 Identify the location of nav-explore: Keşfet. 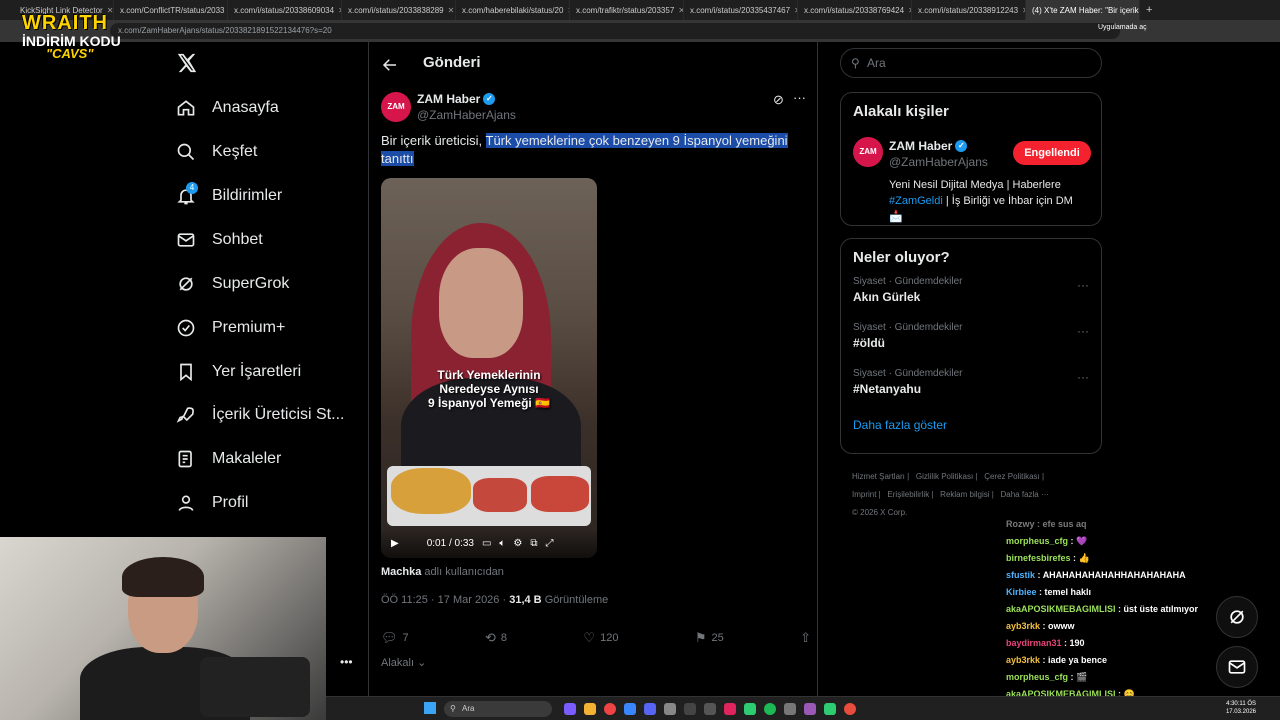
(216, 152).